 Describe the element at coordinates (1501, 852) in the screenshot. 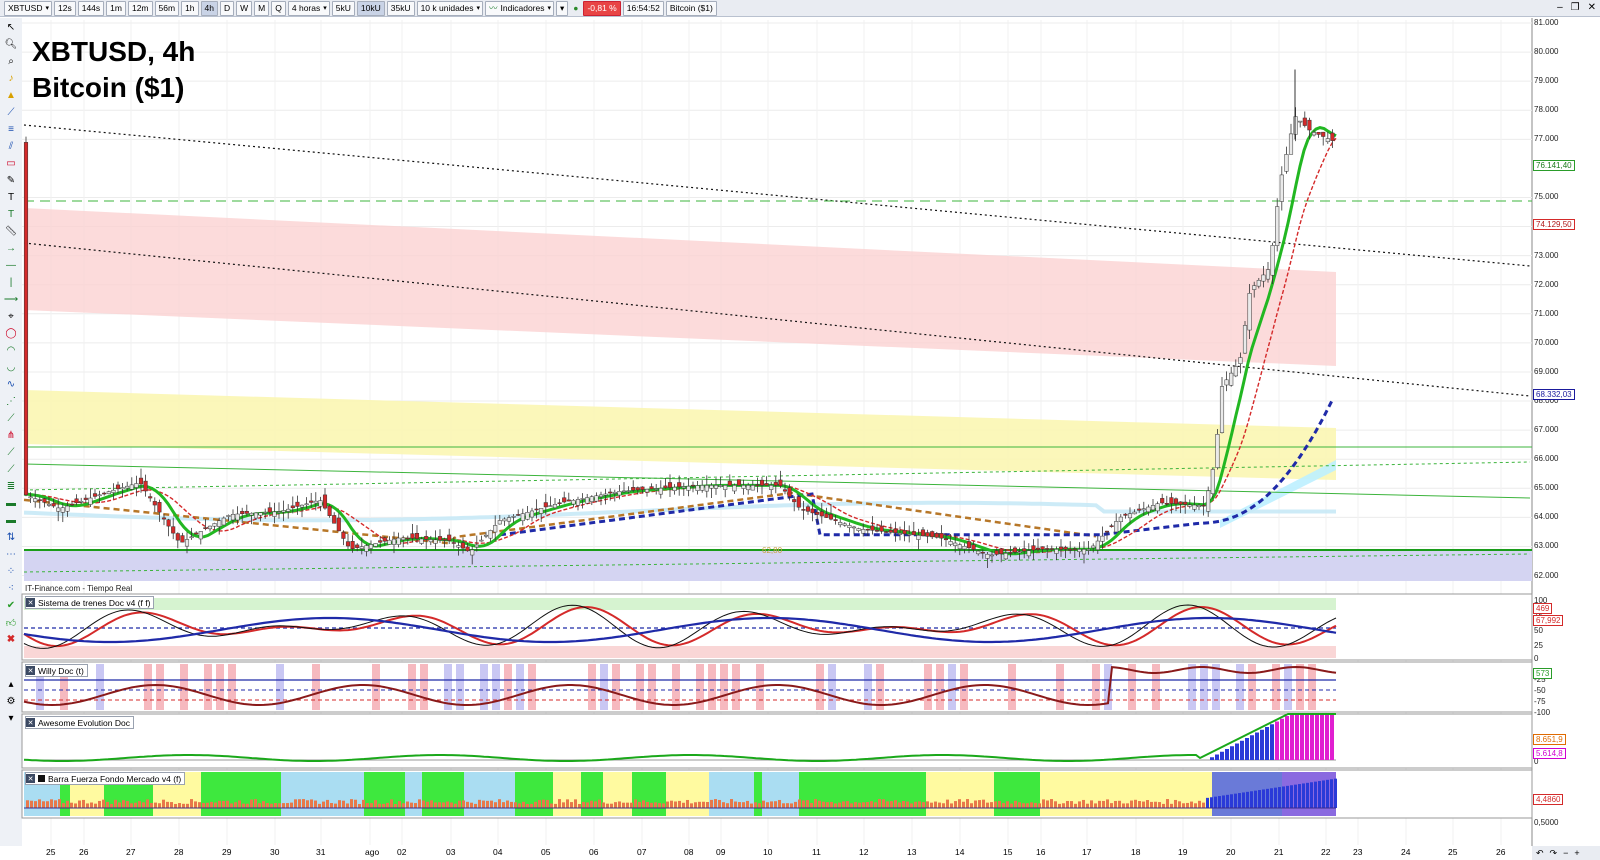

I see `date-axis-label: 26` at that location.